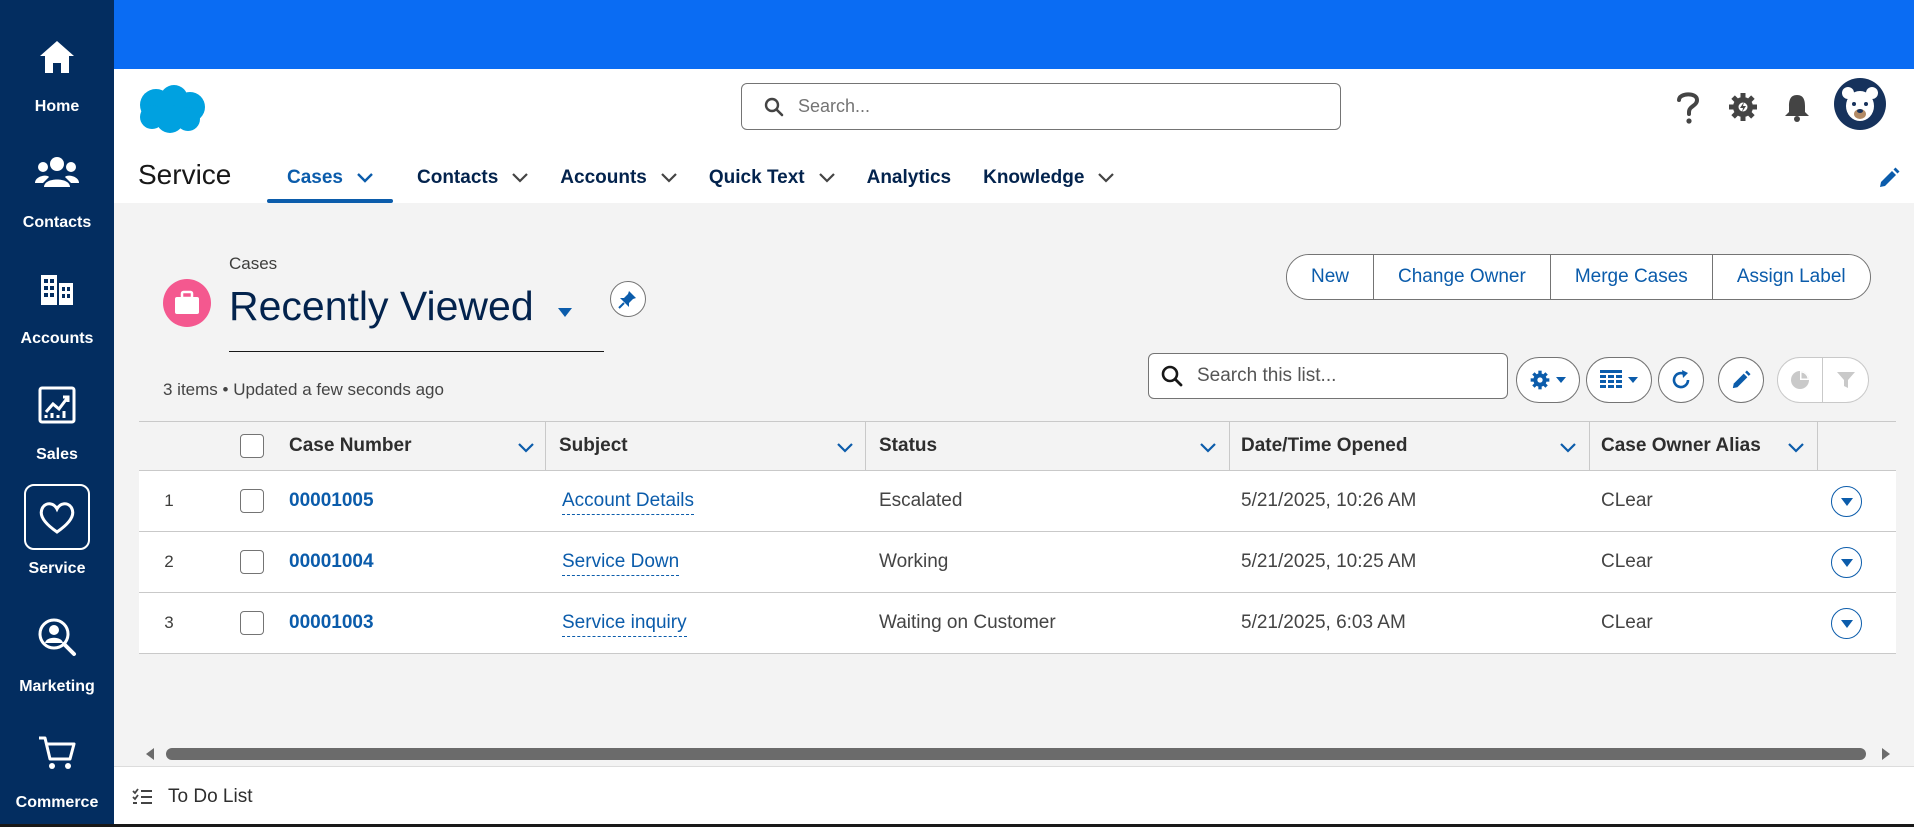 The image size is (1914, 827). I want to click on table-icon, so click(1611, 379).